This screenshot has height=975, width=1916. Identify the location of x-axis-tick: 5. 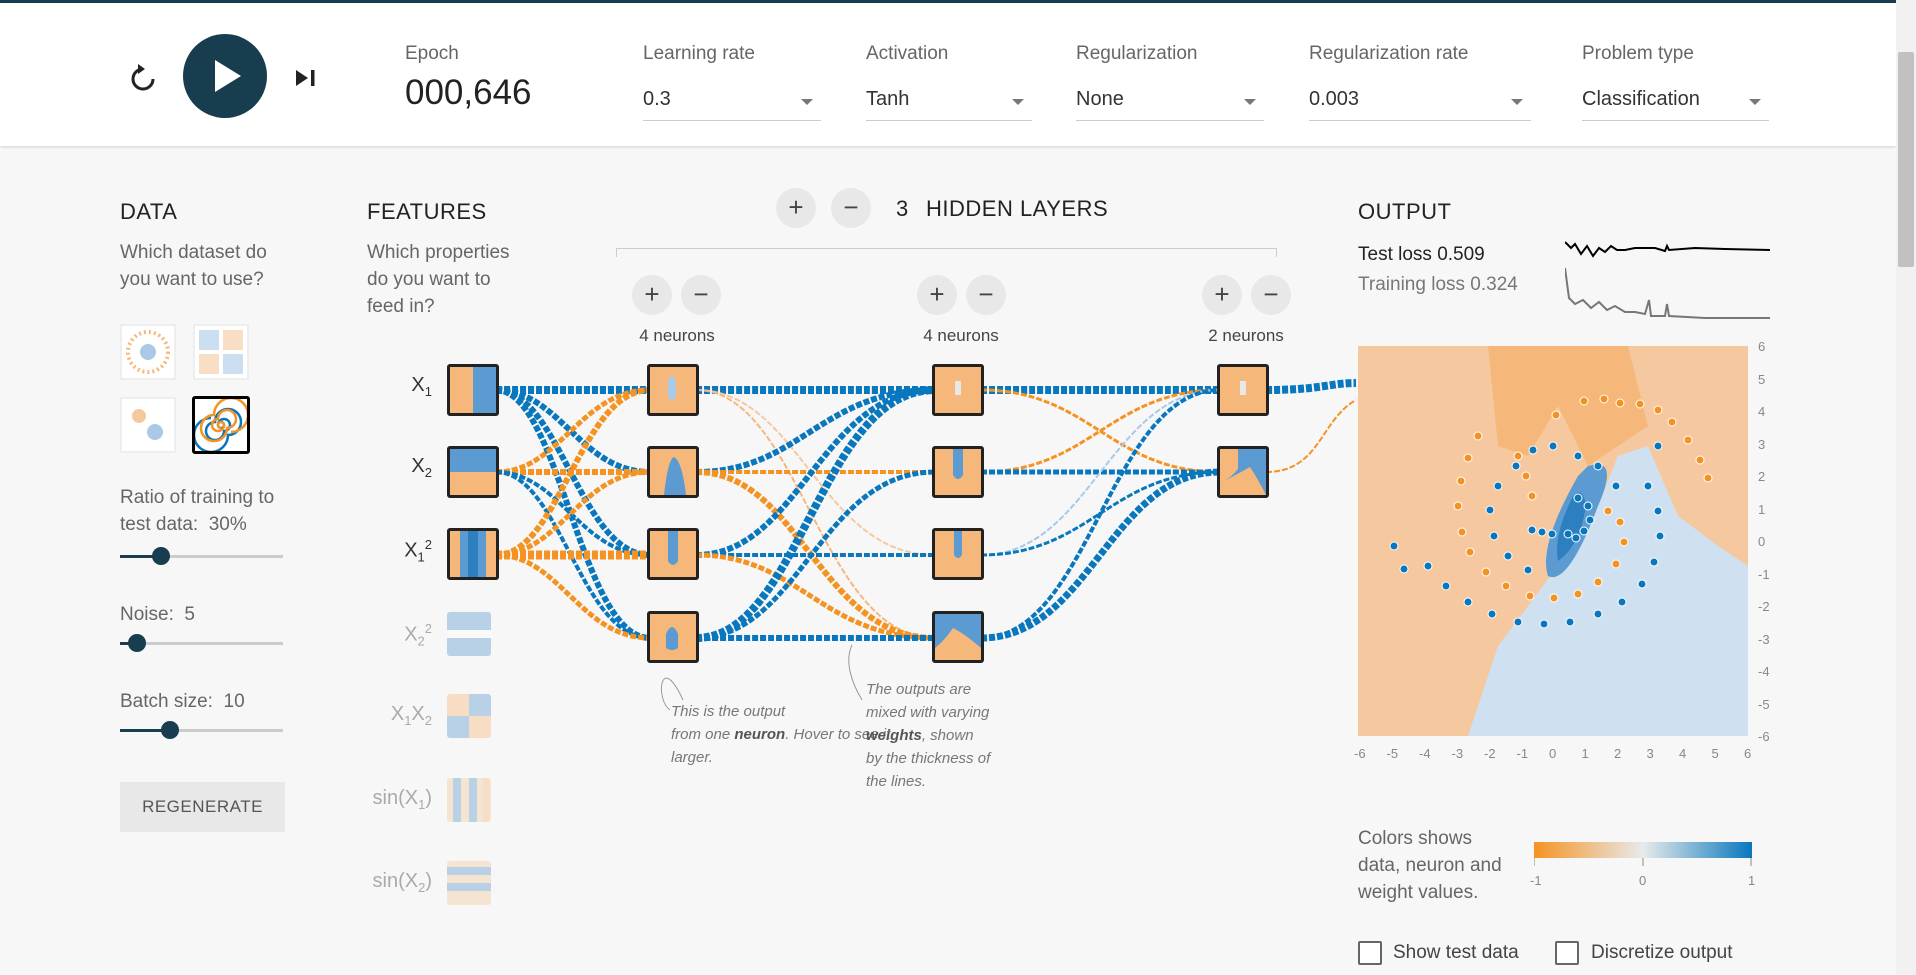
(1715, 753).